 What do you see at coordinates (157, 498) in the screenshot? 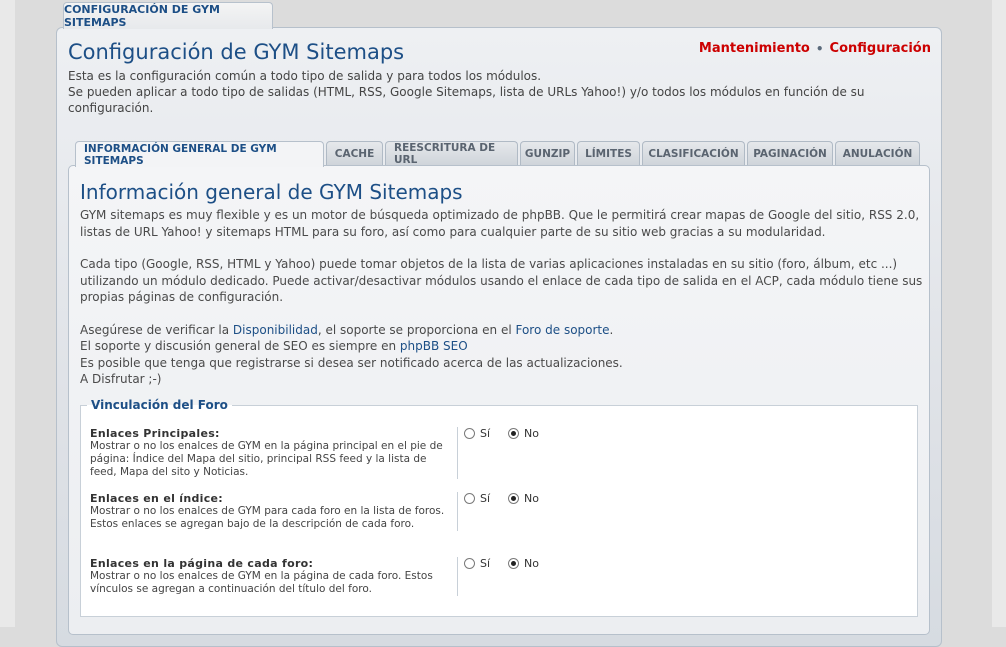
I see `option-title: Enlaces en el índice:` at bounding box center [157, 498].